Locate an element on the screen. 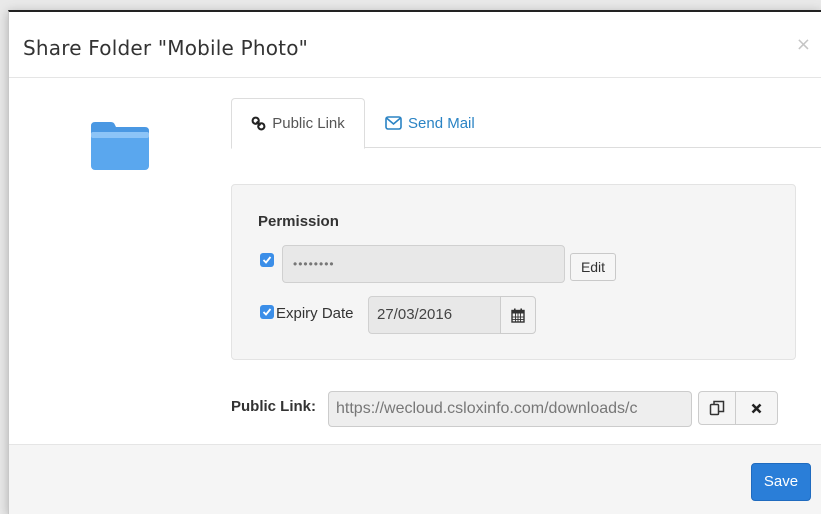 The image size is (821, 514). close-button: × is located at coordinates (803, 44).